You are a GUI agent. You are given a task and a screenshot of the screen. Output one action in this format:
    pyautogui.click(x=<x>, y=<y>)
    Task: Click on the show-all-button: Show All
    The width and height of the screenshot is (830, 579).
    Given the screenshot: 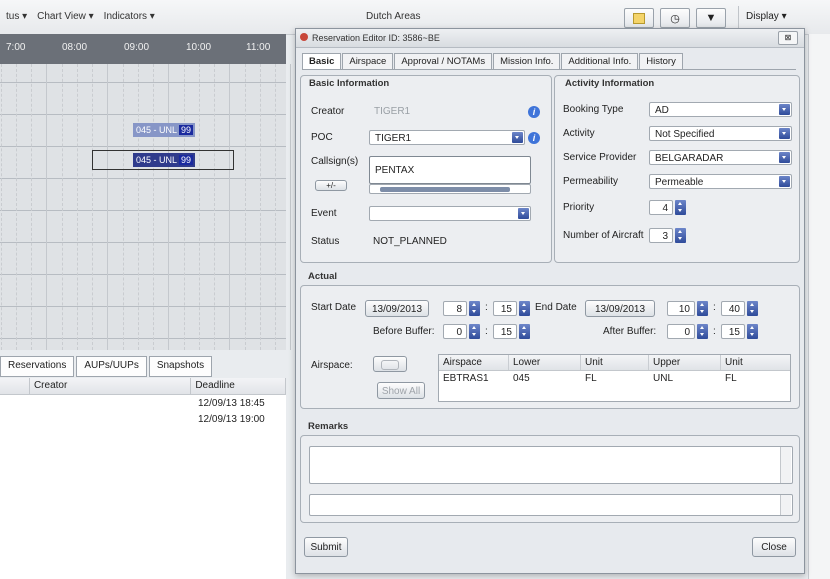 What is the action you would take?
    pyautogui.click(x=401, y=390)
    